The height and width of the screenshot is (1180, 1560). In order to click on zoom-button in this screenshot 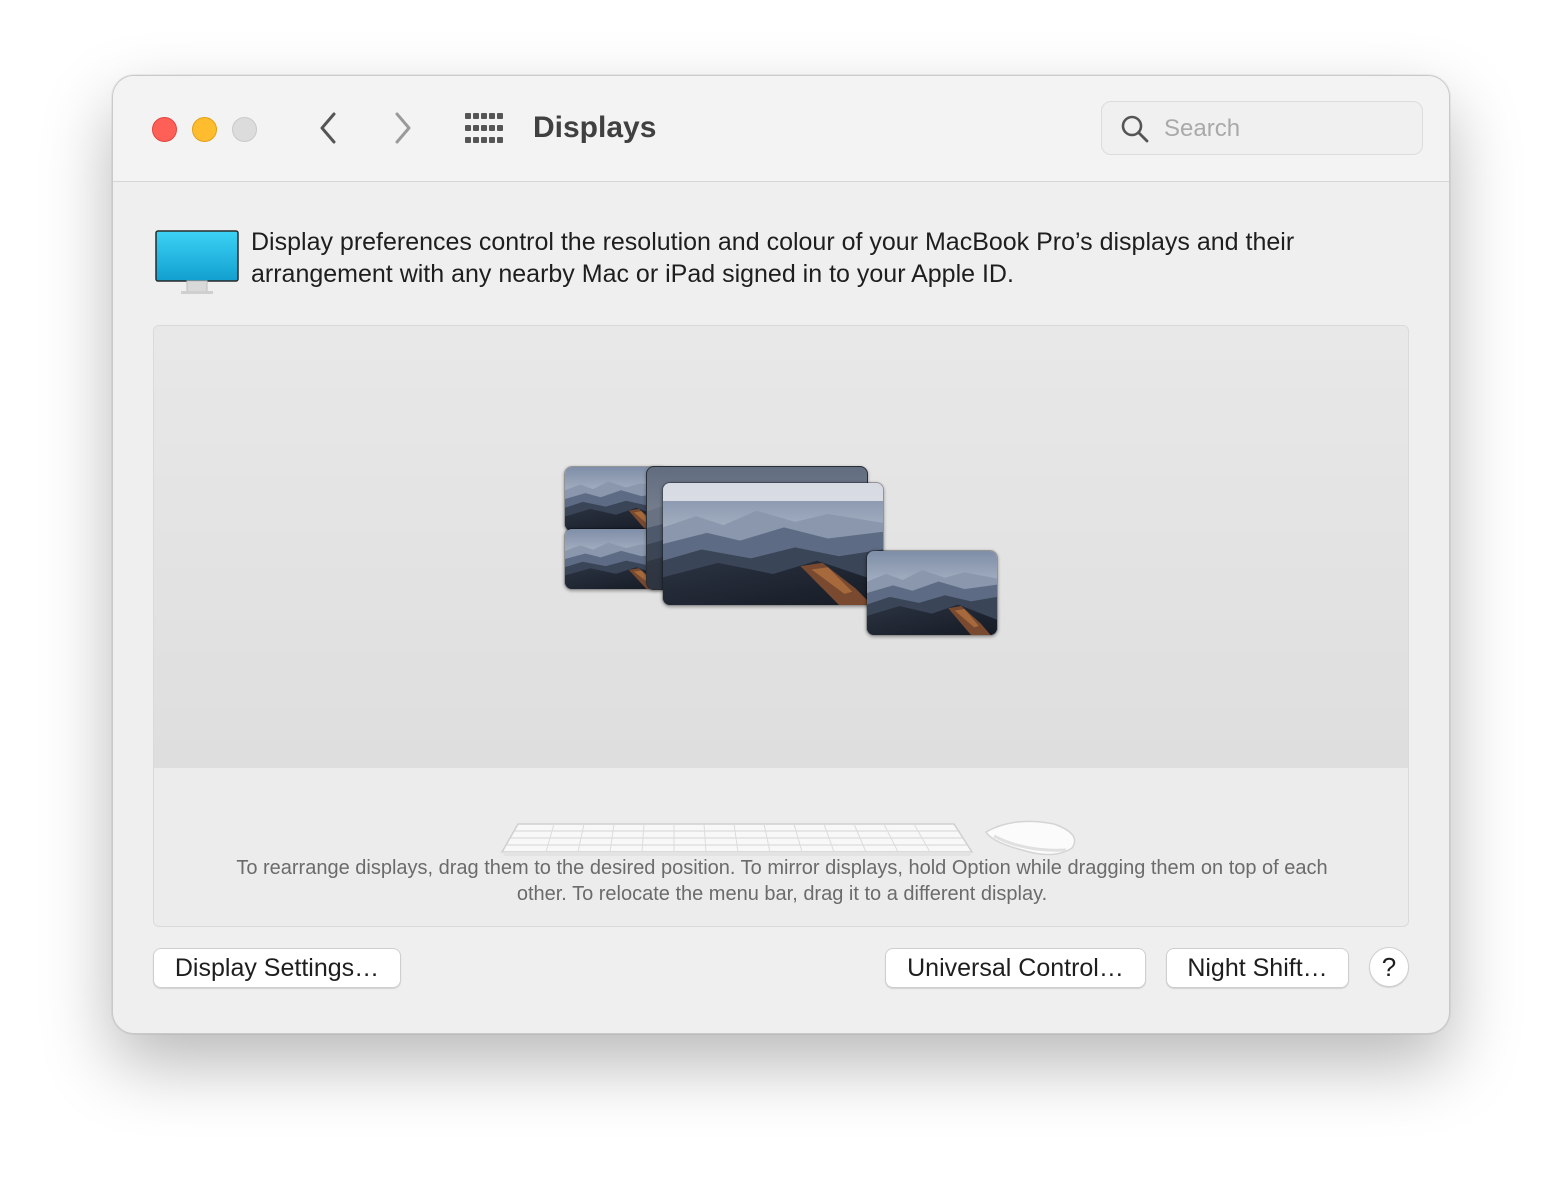, I will do `click(244, 129)`.